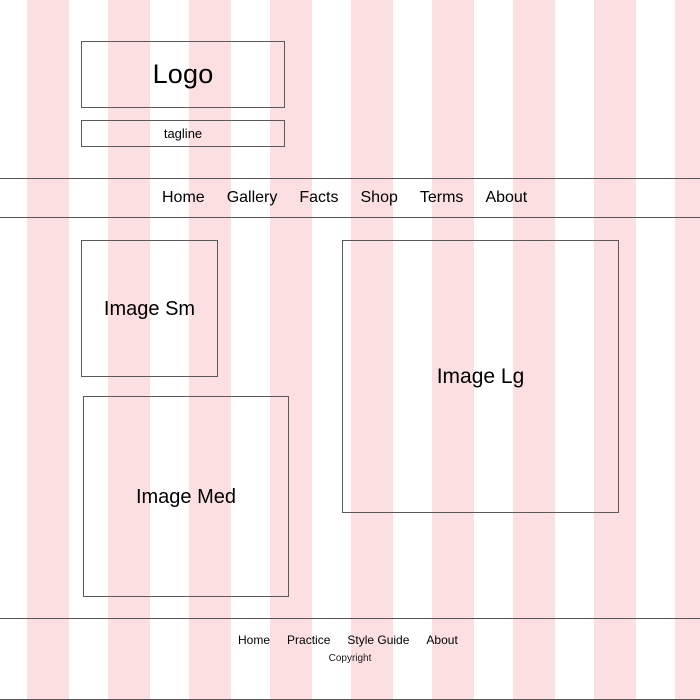  I want to click on tagline-label: tagline, so click(183, 133).